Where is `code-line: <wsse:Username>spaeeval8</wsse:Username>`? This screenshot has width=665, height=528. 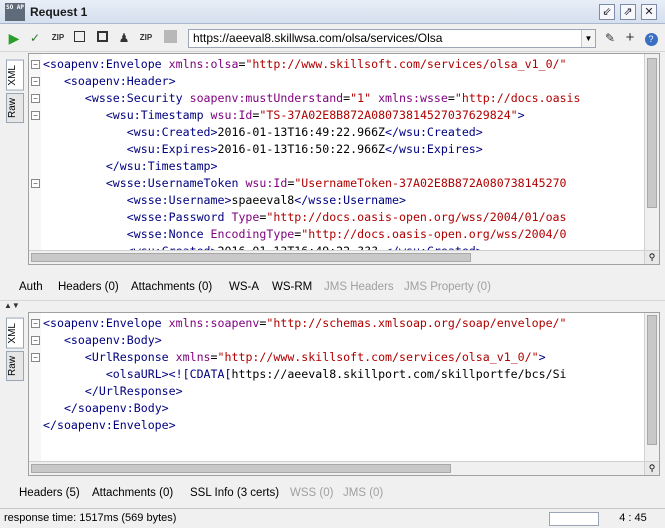
code-line: <wsse:Username>spaeeval8</wsse:Username> is located at coordinates (343, 200).